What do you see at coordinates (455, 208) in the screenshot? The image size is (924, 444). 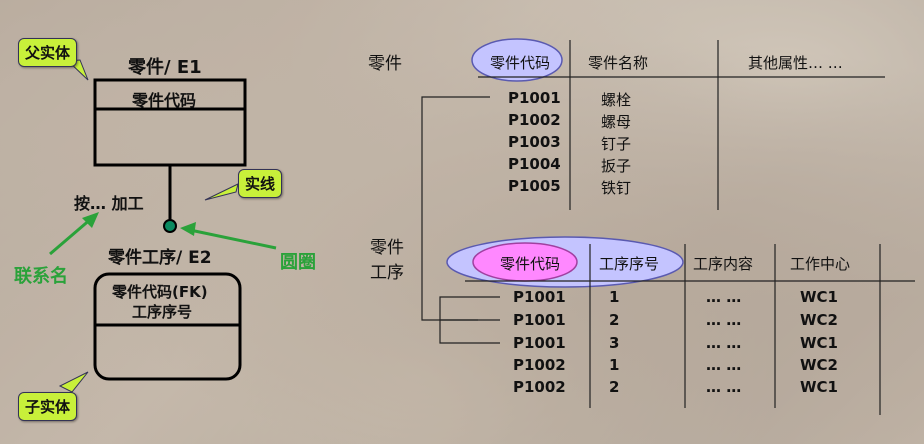 I see `connector-main` at bounding box center [455, 208].